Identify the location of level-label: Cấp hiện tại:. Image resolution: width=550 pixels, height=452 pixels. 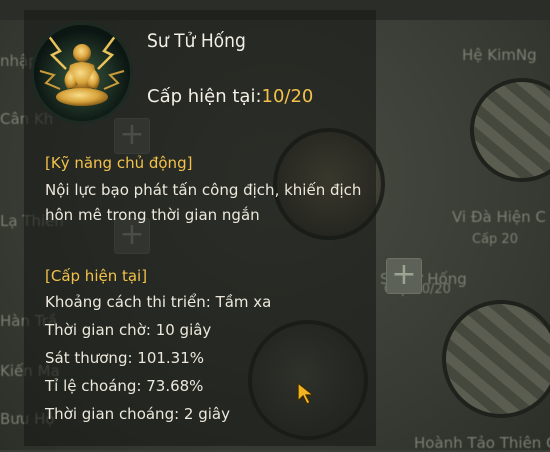
(204, 96).